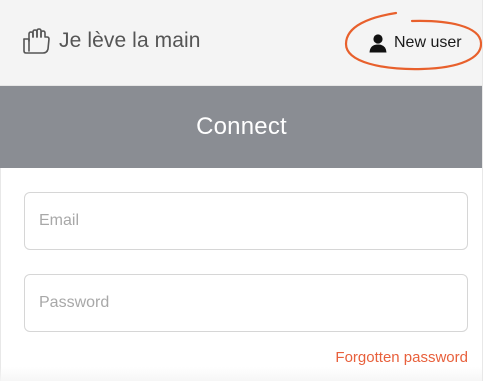 The height and width of the screenshot is (381, 483). I want to click on new-user-label: New user, so click(428, 42).